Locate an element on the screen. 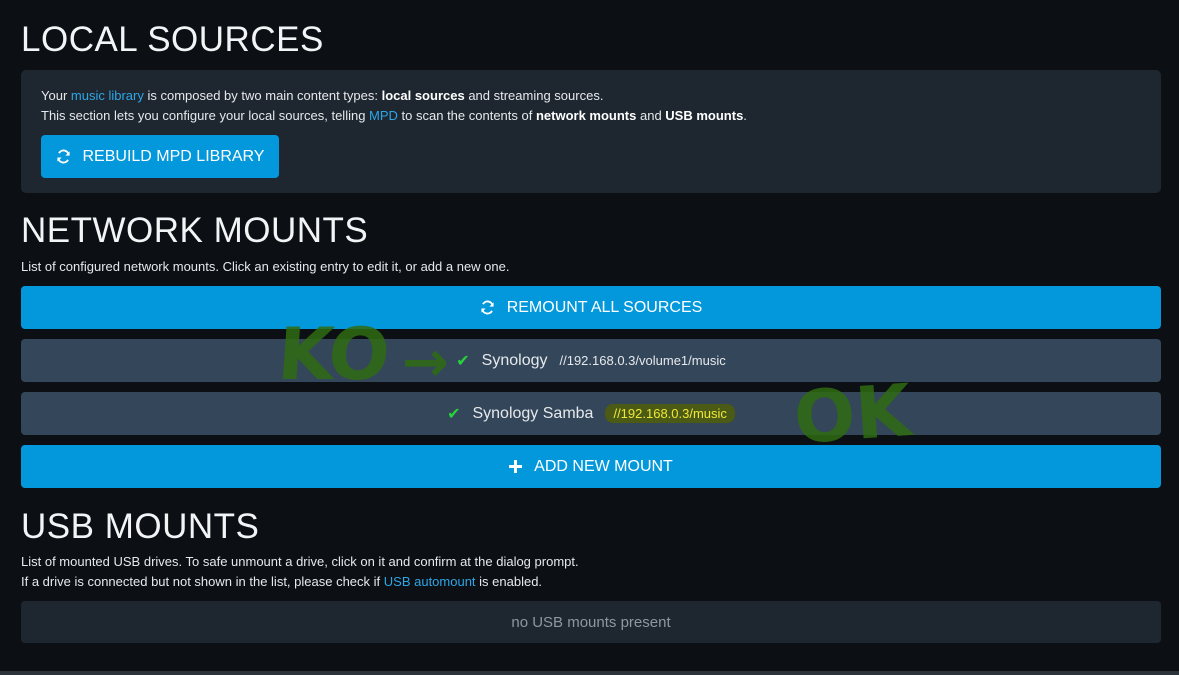 This screenshot has width=1179, height=675. mount-name: Synology is located at coordinates (514, 360).